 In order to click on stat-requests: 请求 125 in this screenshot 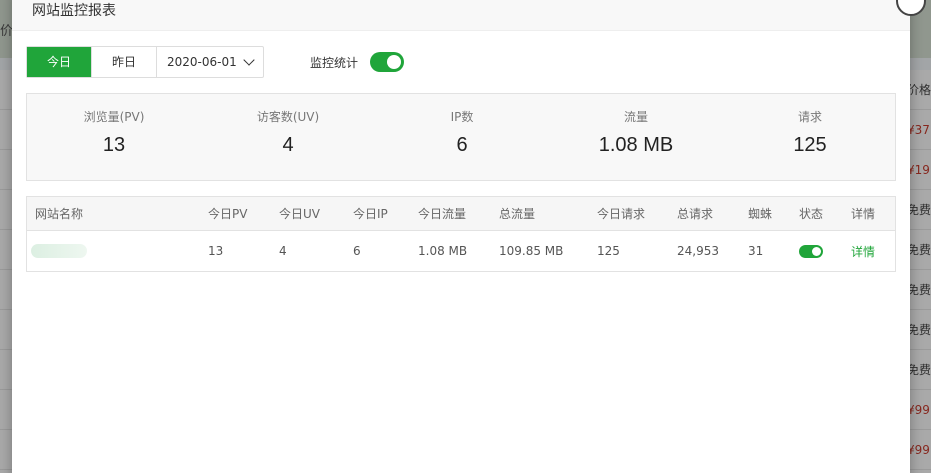, I will do `click(810, 138)`.